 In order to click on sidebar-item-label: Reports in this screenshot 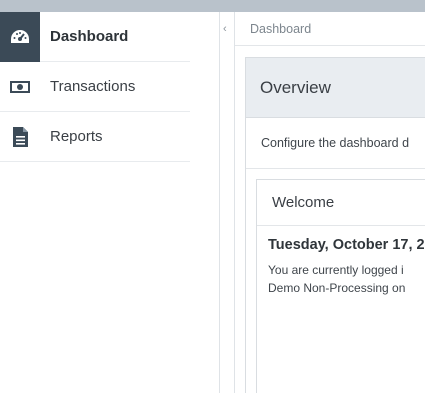, I will do `click(76, 136)`.